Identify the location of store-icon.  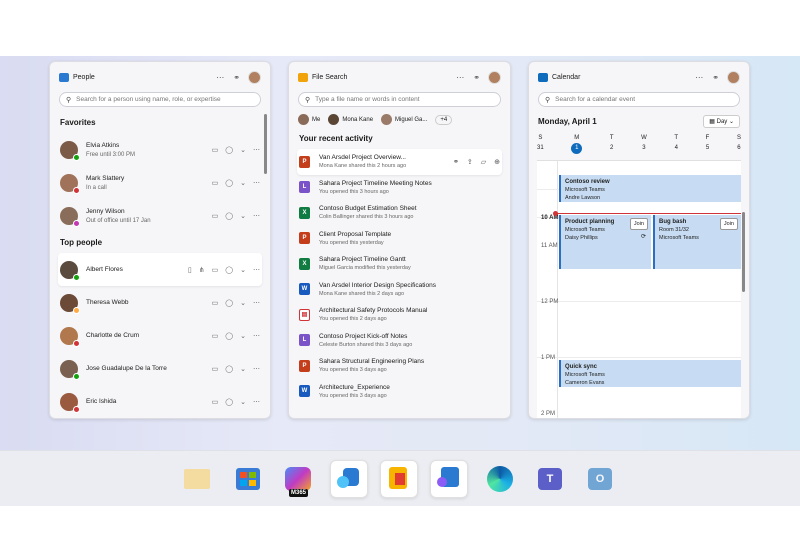
(248, 479).